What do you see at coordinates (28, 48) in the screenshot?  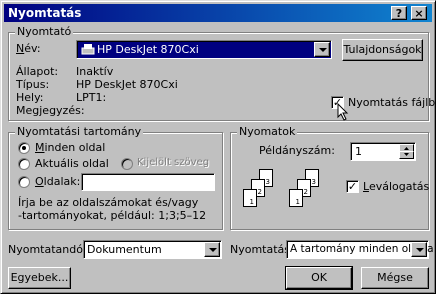 I see `printer-name-label: Név:` at bounding box center [28, 48].